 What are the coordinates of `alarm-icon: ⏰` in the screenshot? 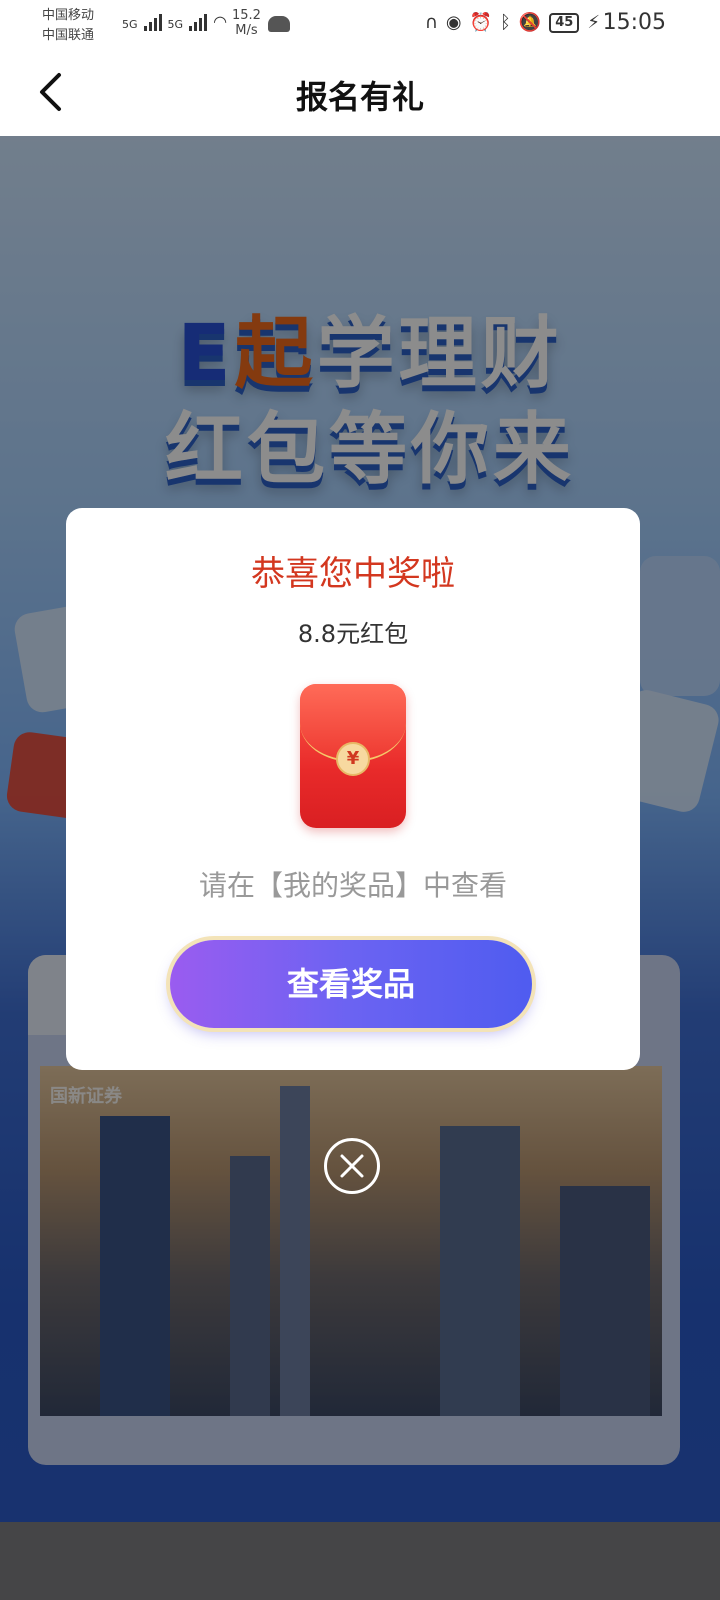 It's located at (481, 22).